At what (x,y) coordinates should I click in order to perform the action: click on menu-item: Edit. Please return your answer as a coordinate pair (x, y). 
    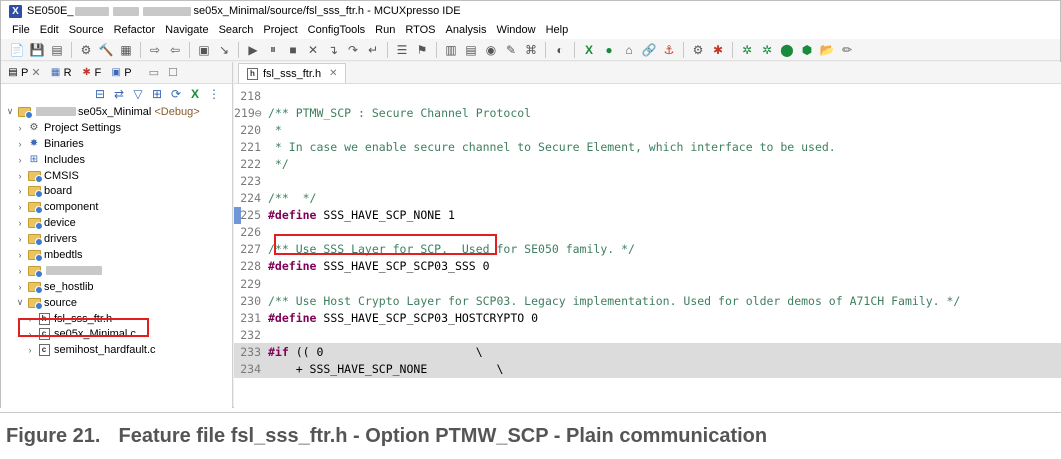
    Looking at the image, I should click on (49, 30).